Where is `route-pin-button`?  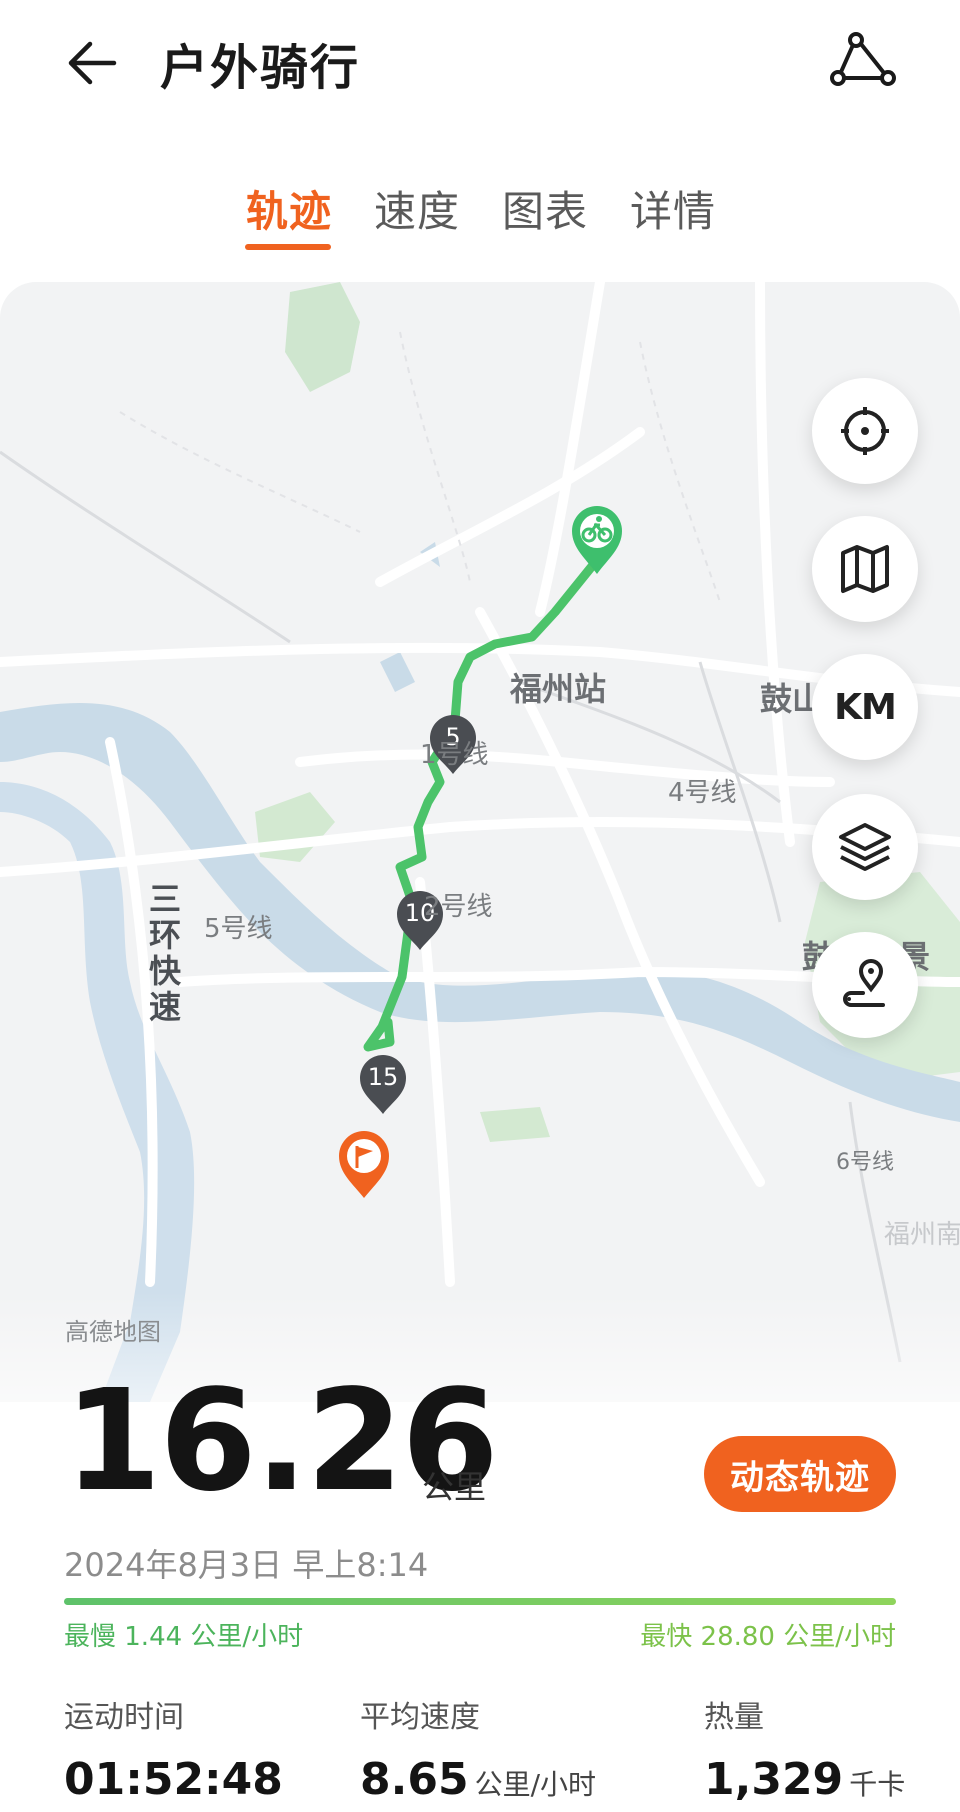
route-pin-button is located at coordinates (865, 985).